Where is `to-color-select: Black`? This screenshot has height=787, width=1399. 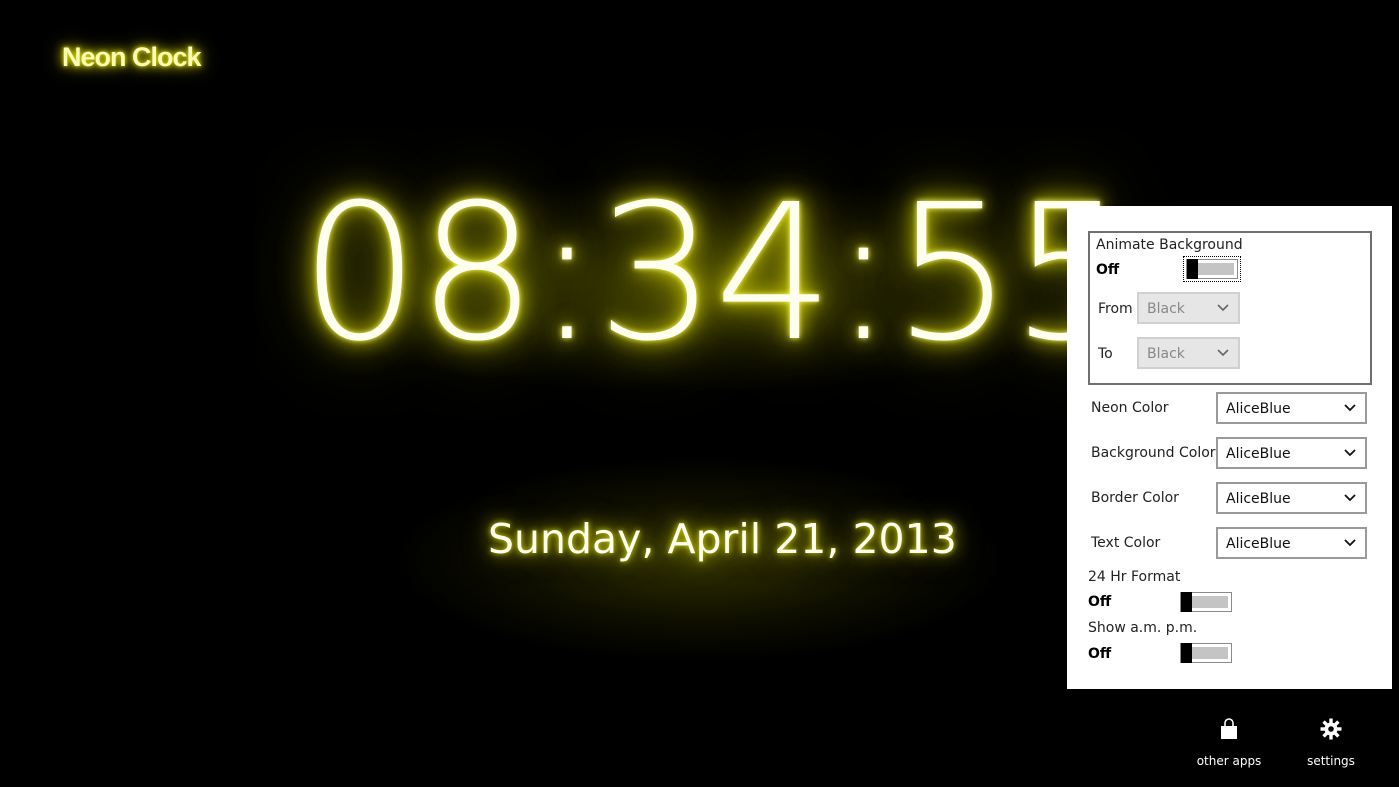
to-color-select: Black is located at coordinates (1188, 353).